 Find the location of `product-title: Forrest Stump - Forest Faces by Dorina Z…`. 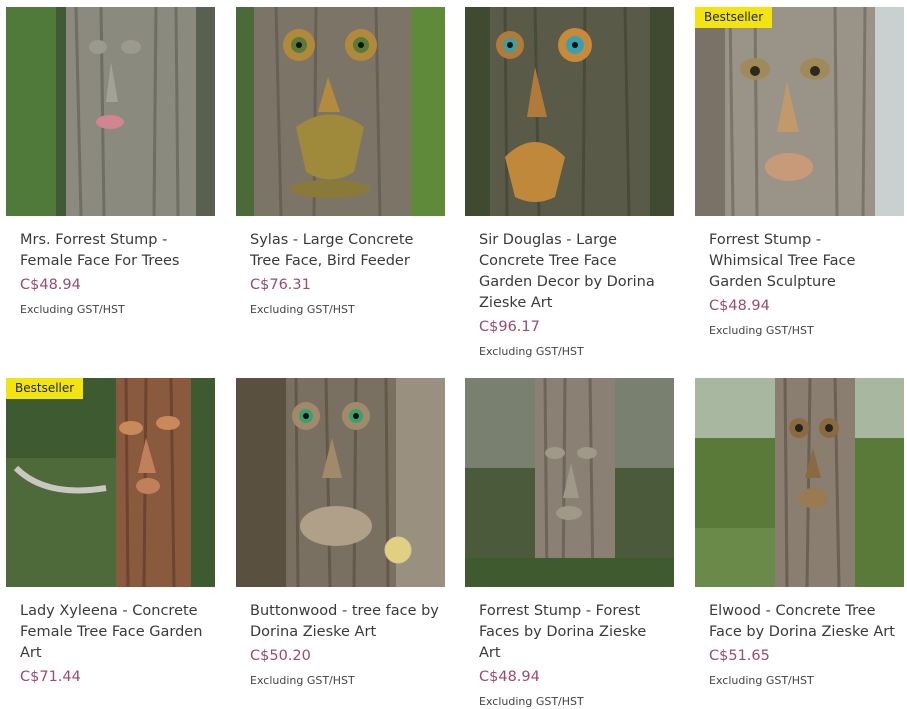

product-title: Forrest Stump - Forest Faces by Dorina Z… is located at coordinates (574, 632).